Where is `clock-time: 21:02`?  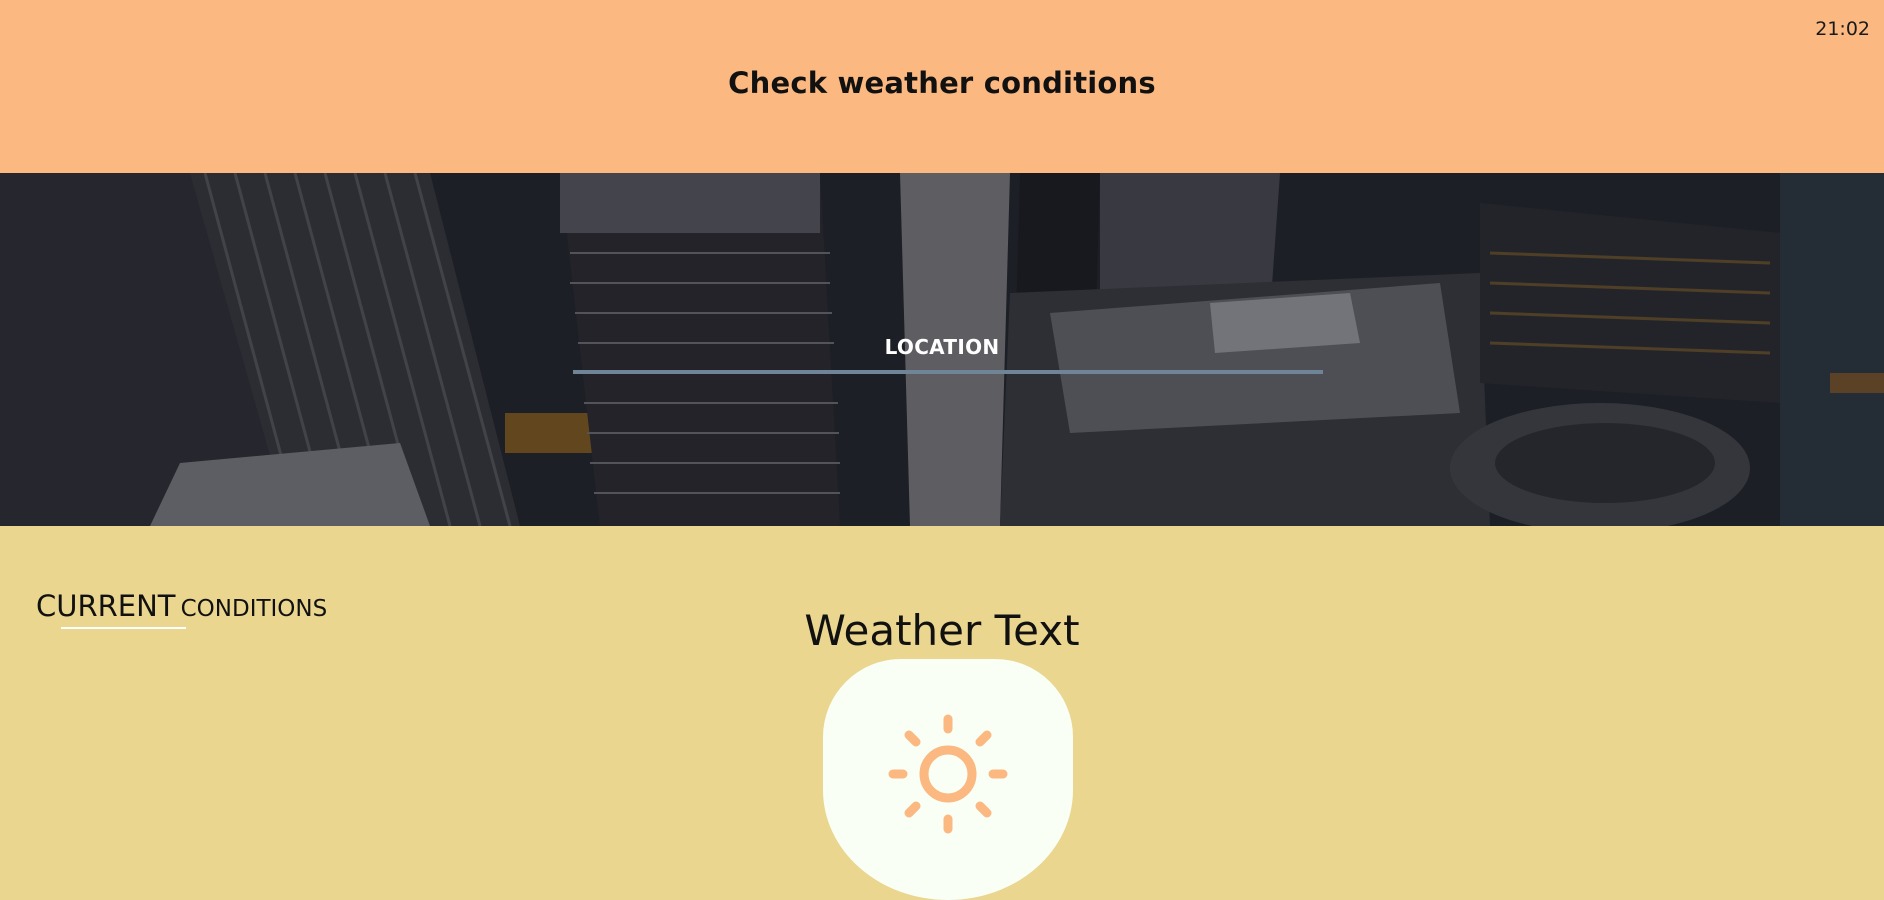
clock-time: 21:02 is located at coordinates (1842, 29).